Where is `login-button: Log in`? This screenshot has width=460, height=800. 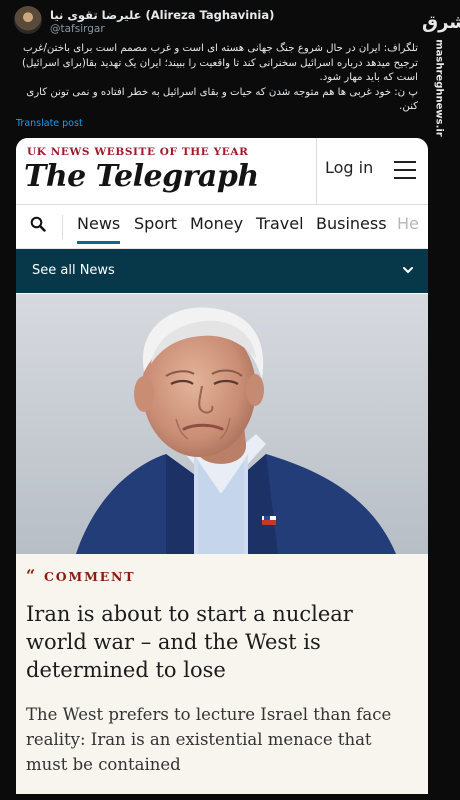 login-button: Log in is located at coordinates (349, 167).